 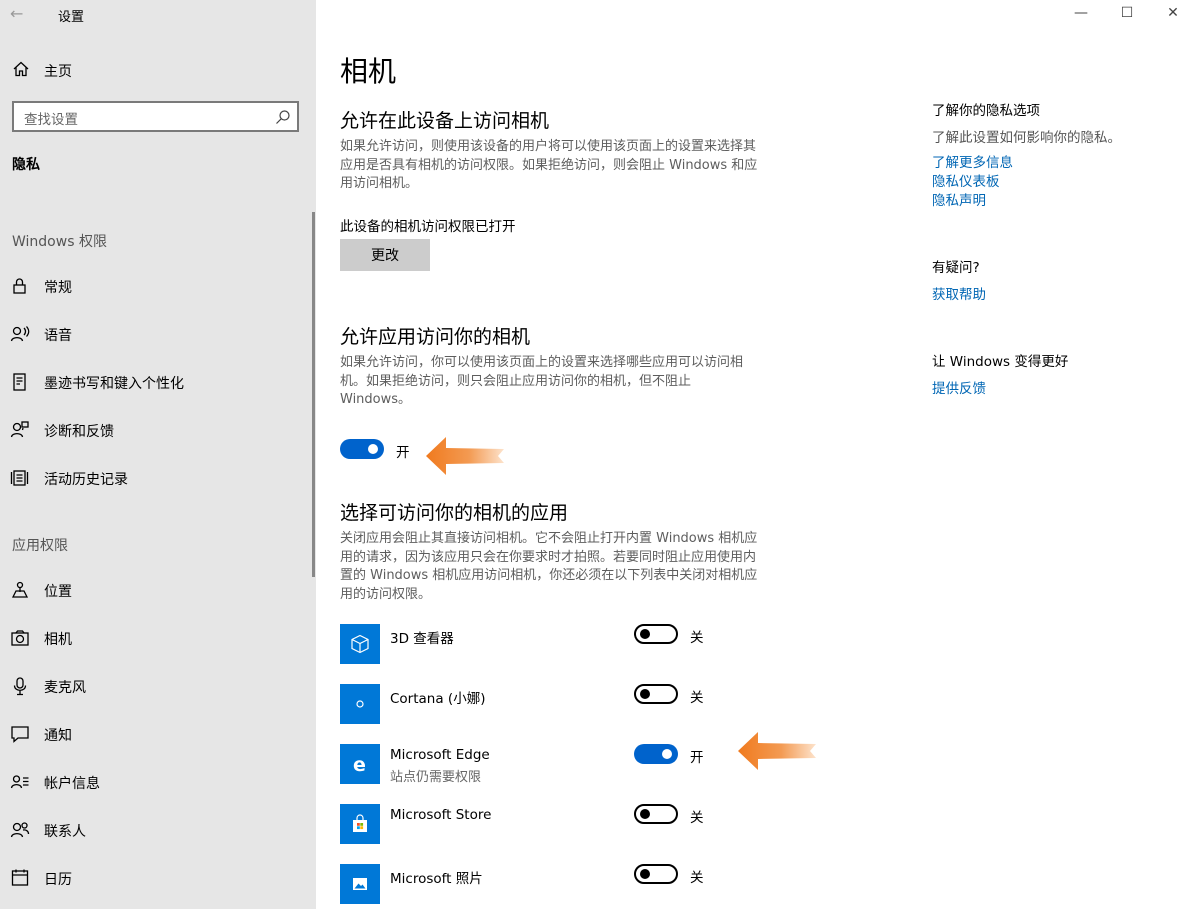 I want to click on choose-apps-heading: 选择可访问你的相机的应用, so click(x=454, y=513).